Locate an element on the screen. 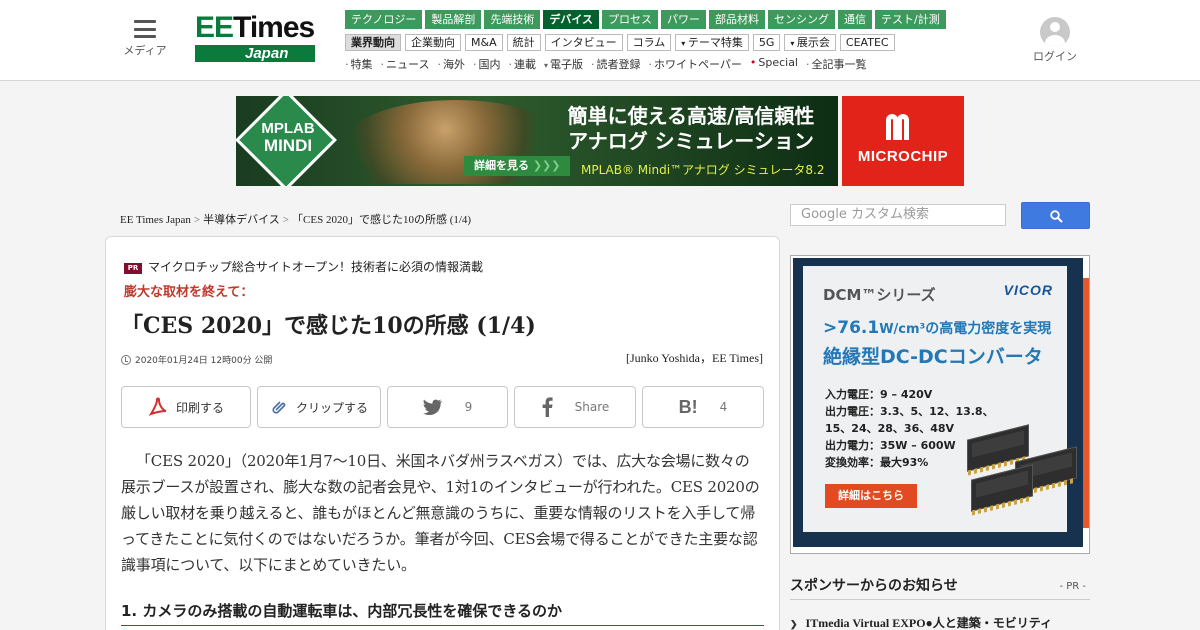 Image resolution: width=1200 pixels, height=630 pixels. nav-secondary-item: 統計 is located at coordinates (523, 42).